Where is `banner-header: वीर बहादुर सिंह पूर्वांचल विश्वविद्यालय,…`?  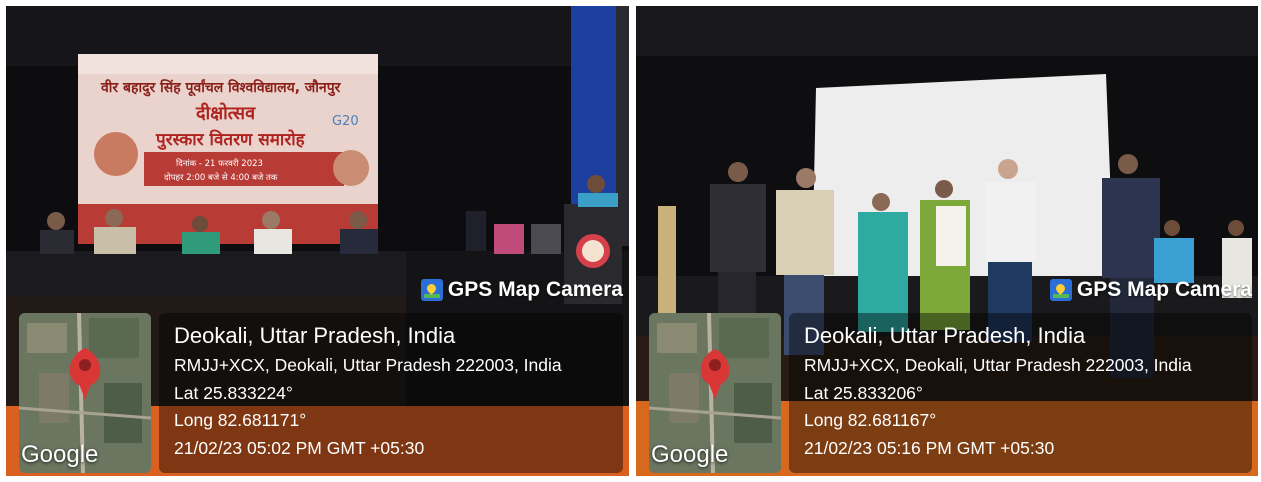 banner-header: वीर बहादुर सिंह पूर्वांचल विश्वविद्यालय,… is located at coordinates (221, 88).